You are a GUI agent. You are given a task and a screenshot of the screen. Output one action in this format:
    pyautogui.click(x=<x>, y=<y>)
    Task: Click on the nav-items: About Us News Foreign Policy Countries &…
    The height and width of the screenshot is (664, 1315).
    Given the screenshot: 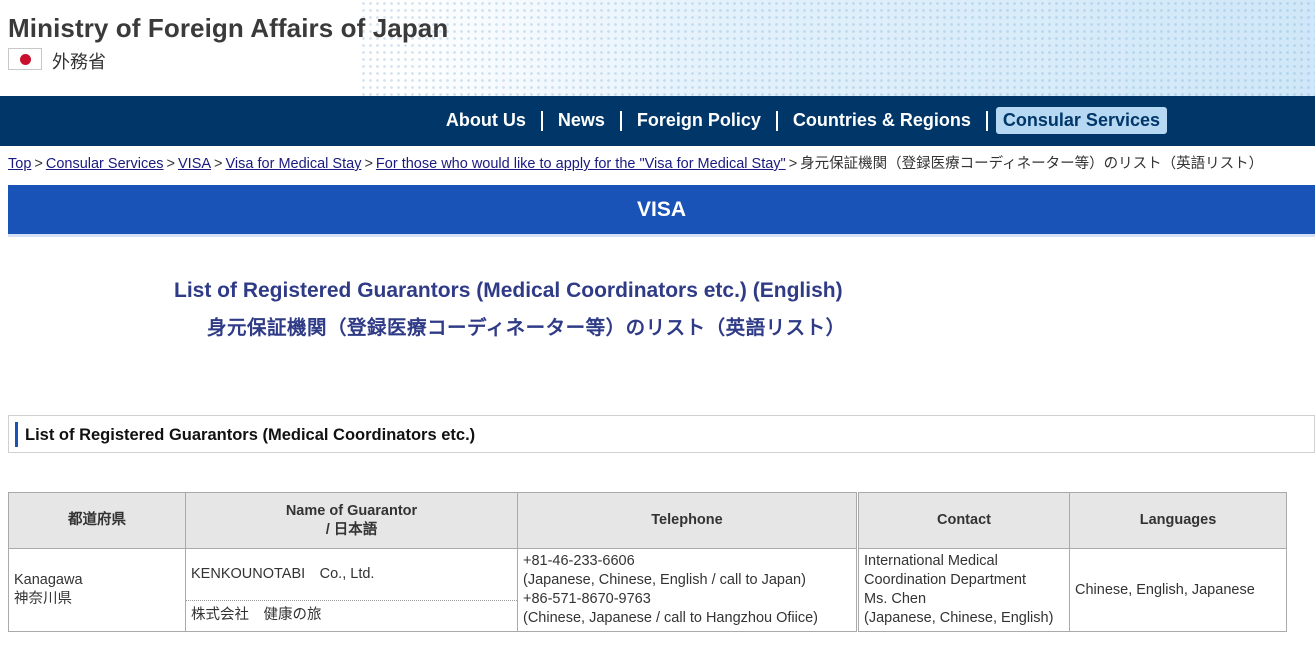 What is the action you would take?
    pyautogui.click(x=803, y=120)
    